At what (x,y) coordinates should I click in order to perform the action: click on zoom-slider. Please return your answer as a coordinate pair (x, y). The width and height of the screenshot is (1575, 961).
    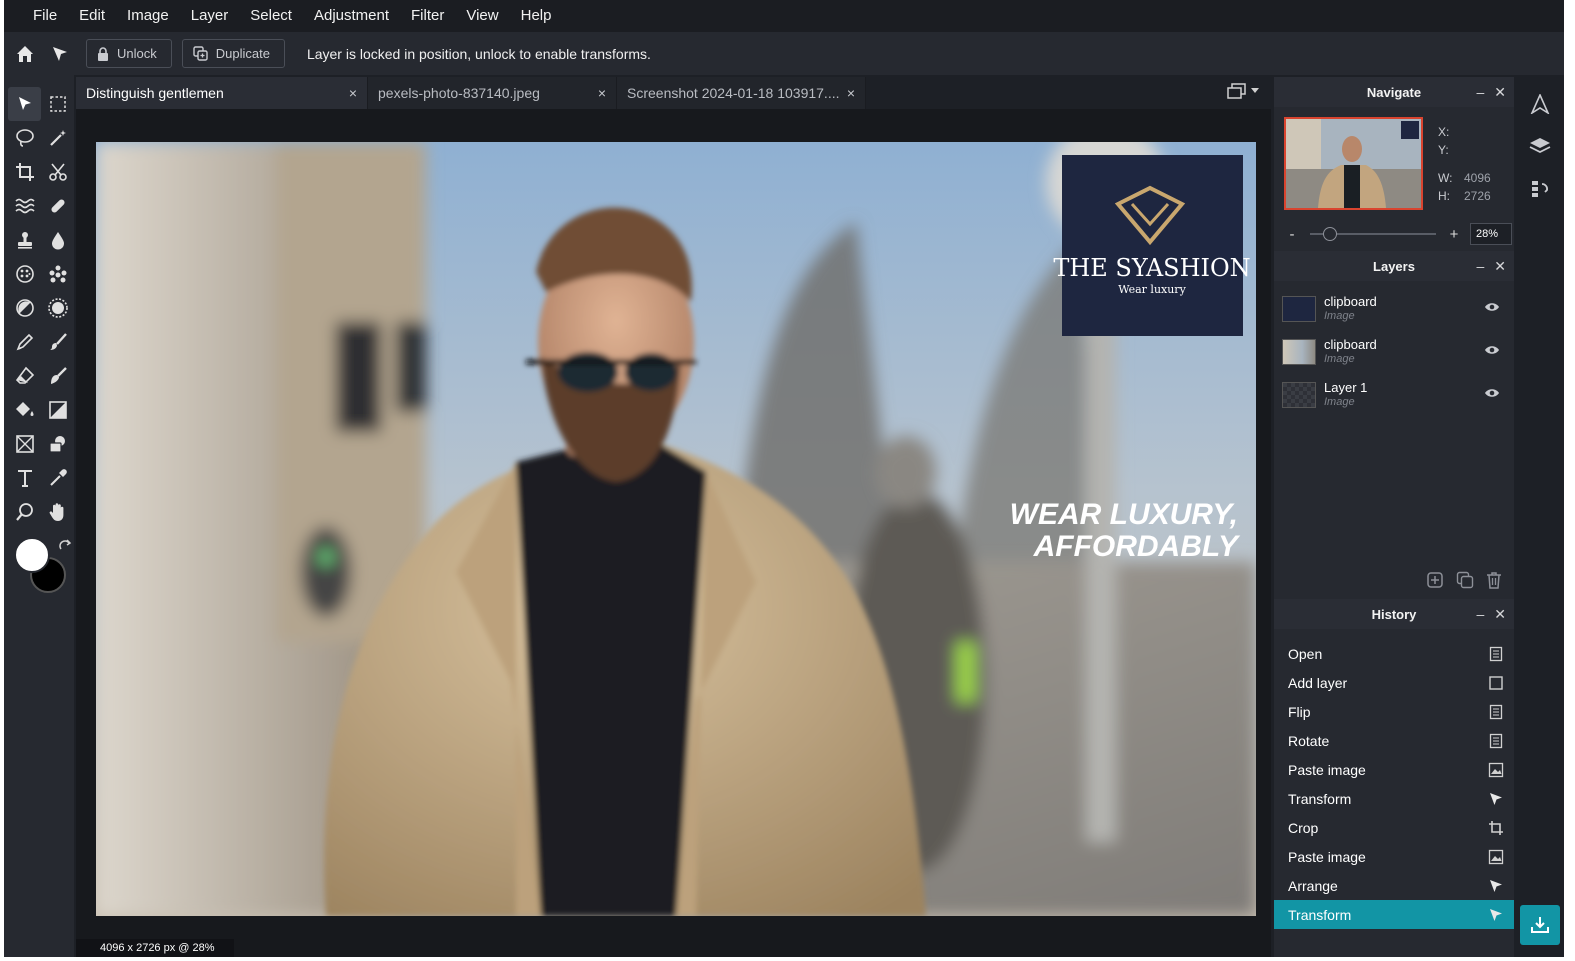
    Looking at the image, I should click on (1373, 234).